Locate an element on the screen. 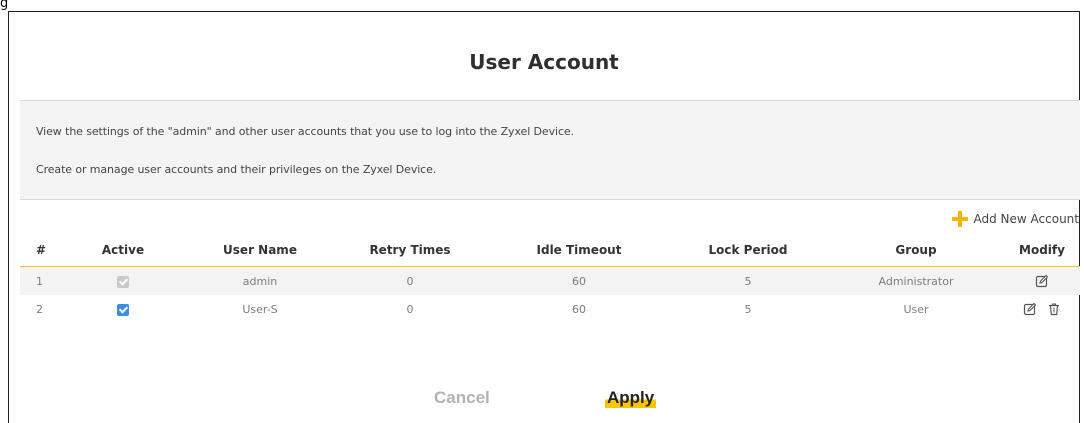 The height and width of the screenshot is (423, 1084). row-number: 1 is located at coordinates (39, 281).